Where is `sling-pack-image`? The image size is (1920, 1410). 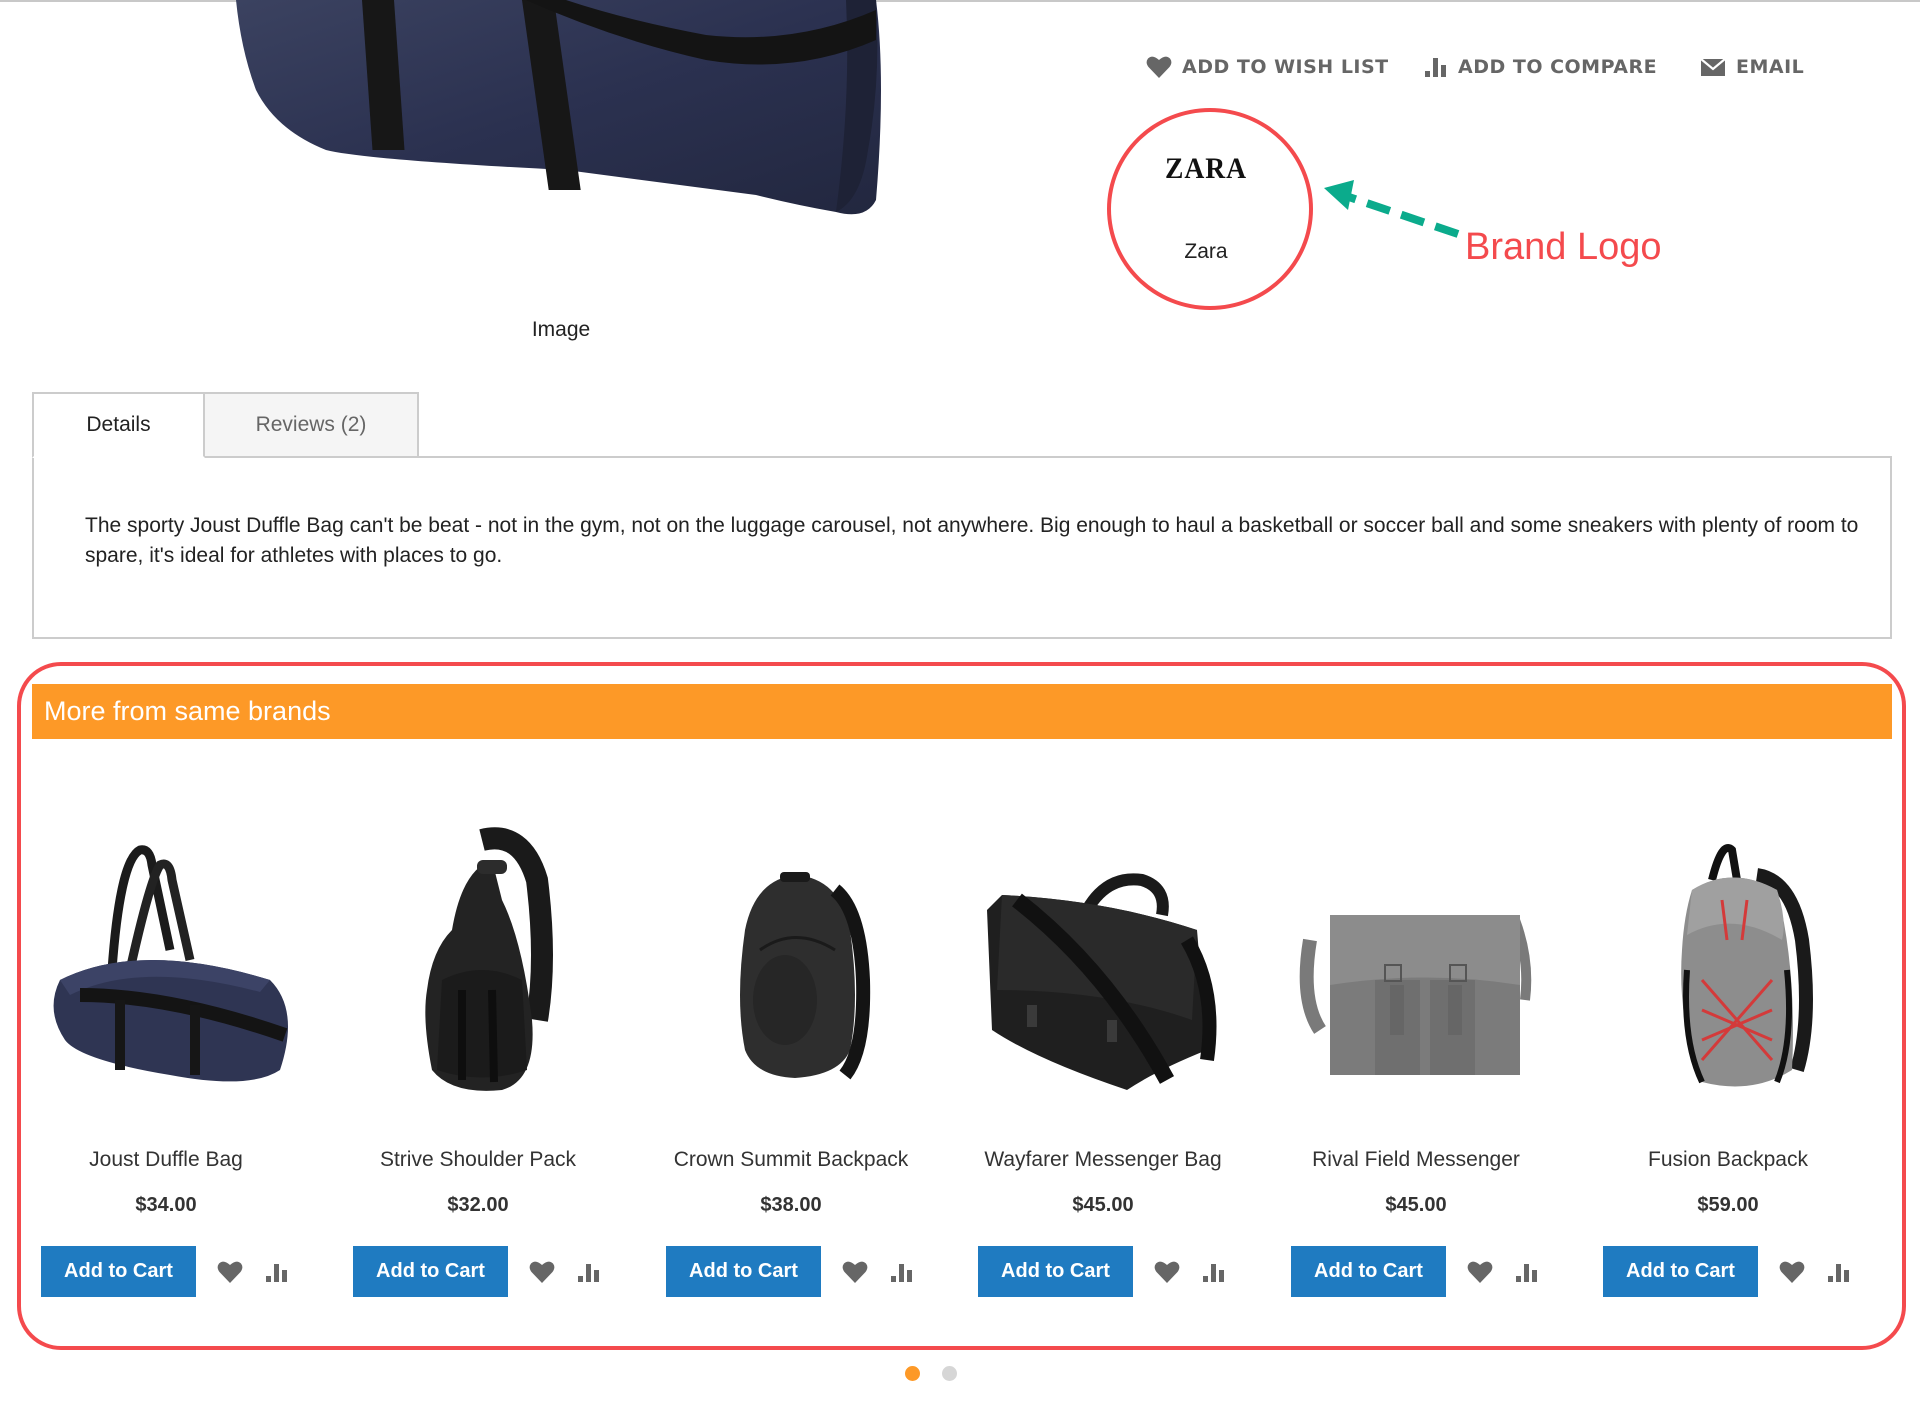 sling-pack-image is located at coordinates (478, 965).